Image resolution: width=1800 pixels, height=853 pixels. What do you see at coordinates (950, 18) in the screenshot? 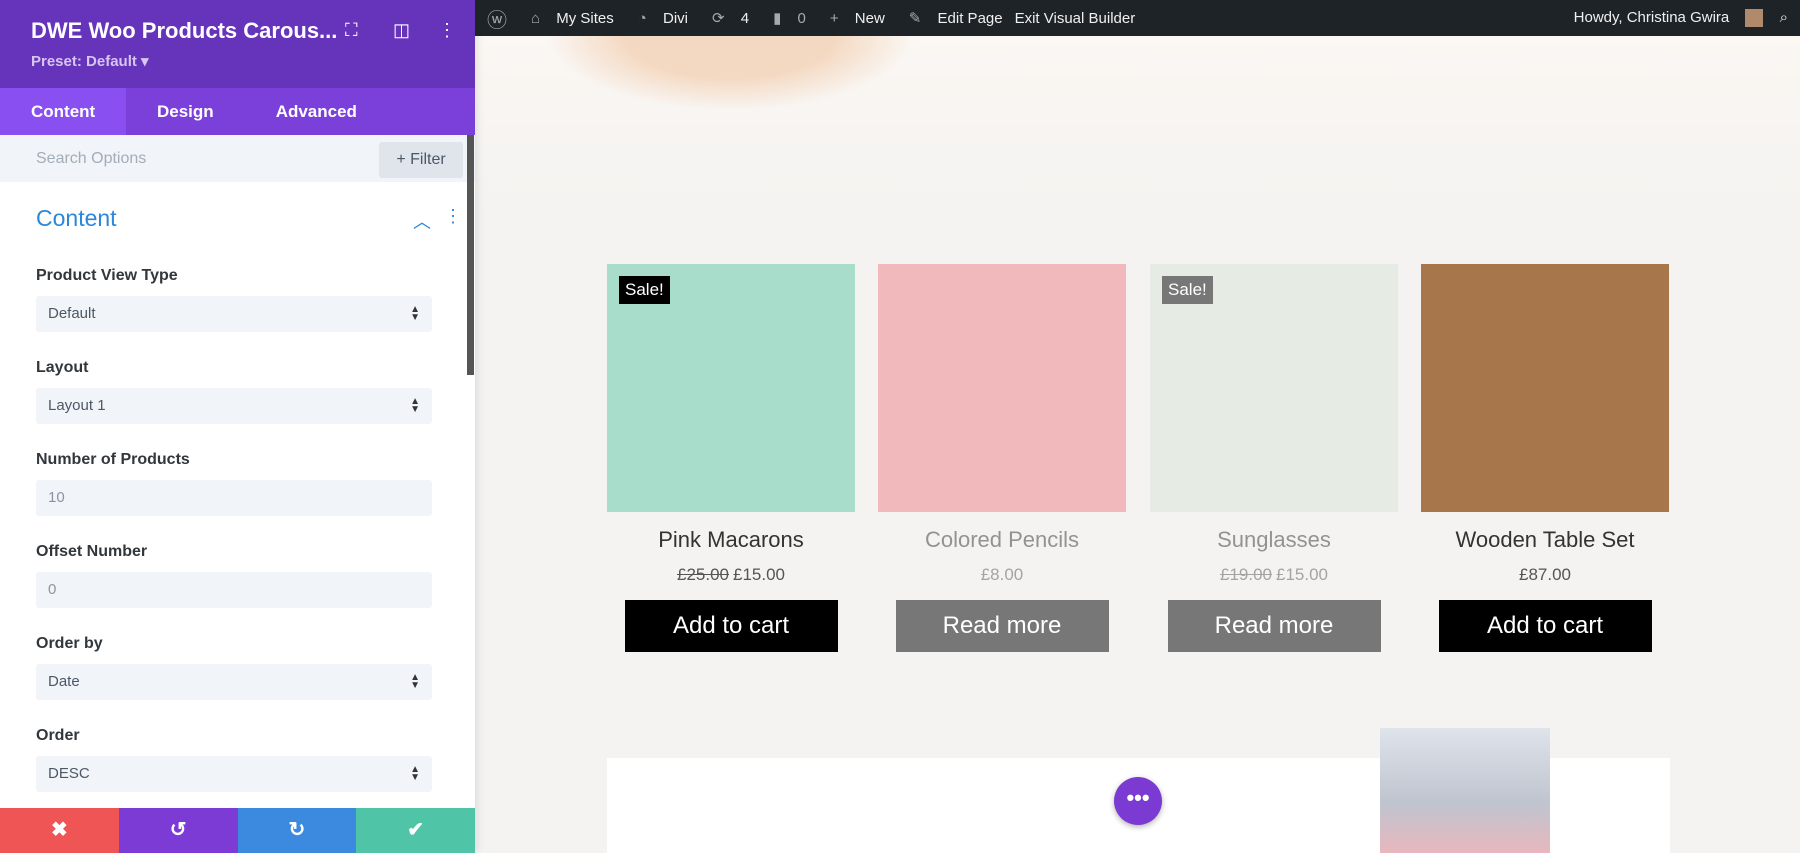
I see `edit-page-link: ✎ Edit Page` at bounding box center [950, 18].